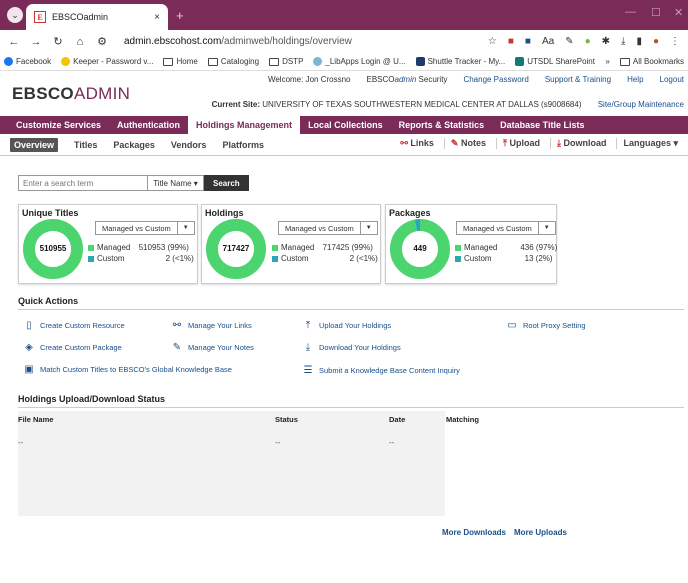 This screenshot has width=688, height=583. Describe the element at coordinates (14, 42) in the screenshot. I see `back-icon: ←` at that location.